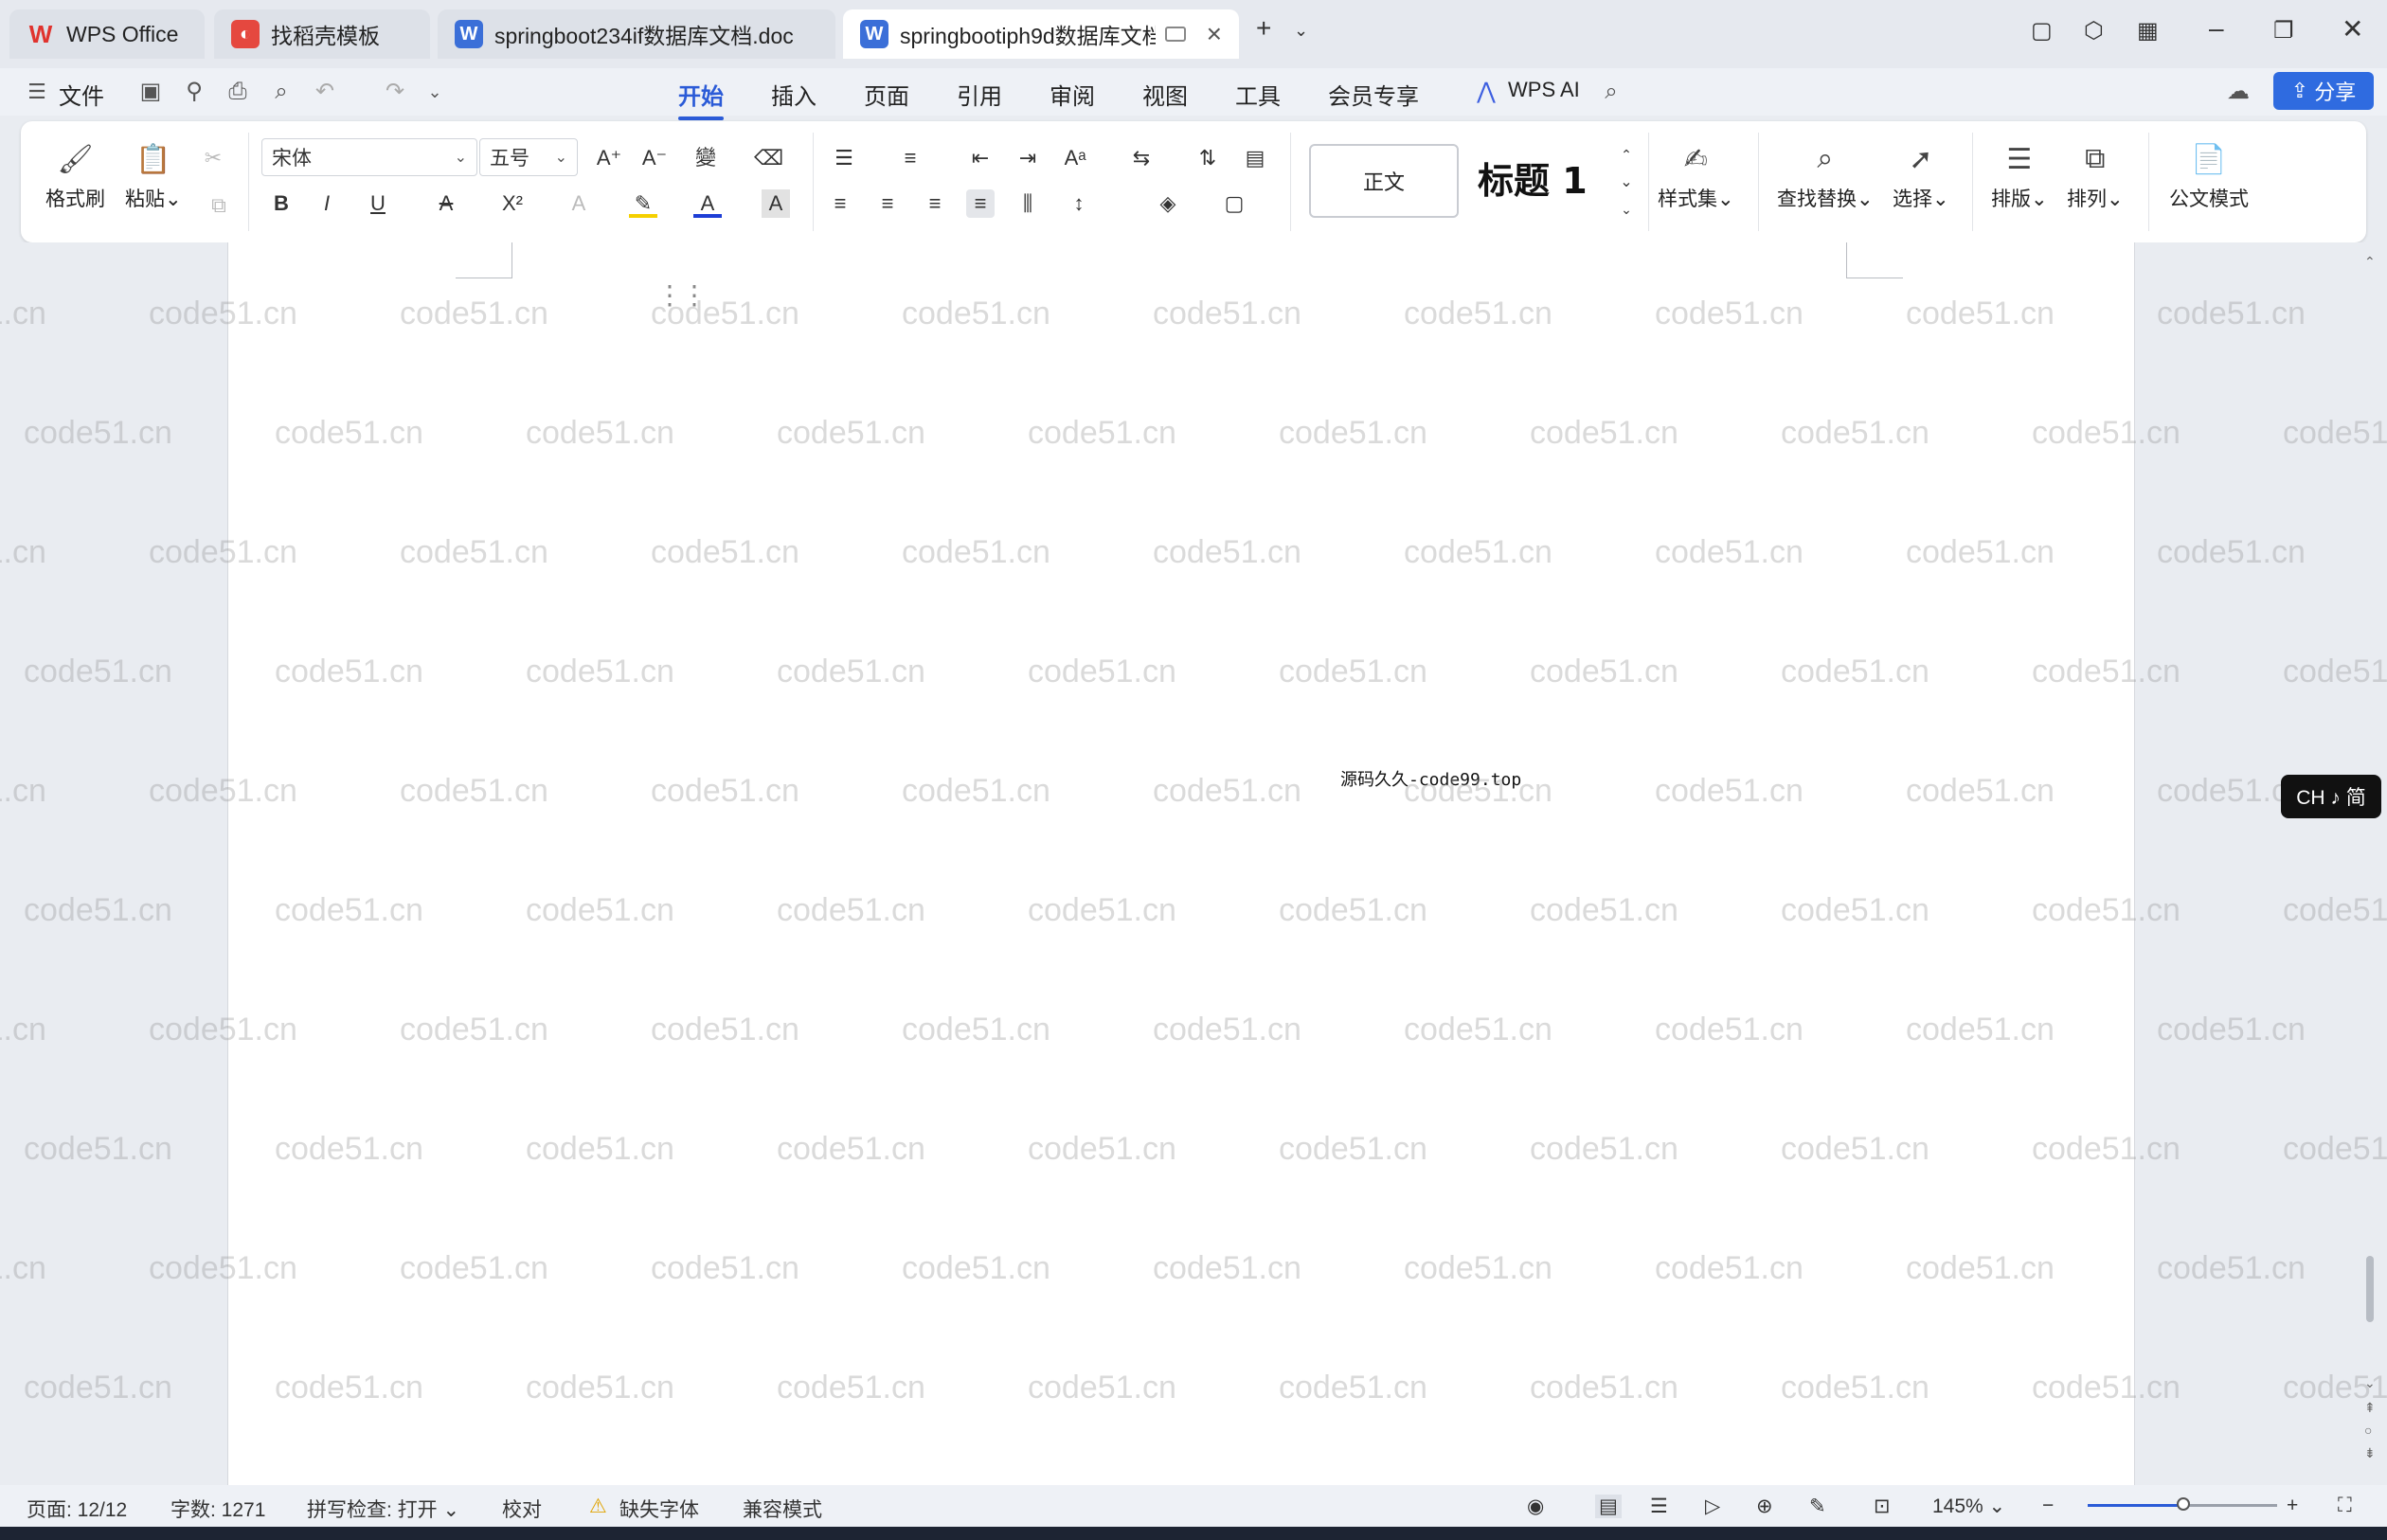 Image resolution: width=2387 pixels, height=1540 pixels. I want to click on eye-protection-icon: ◉, so click(1535, 1506).